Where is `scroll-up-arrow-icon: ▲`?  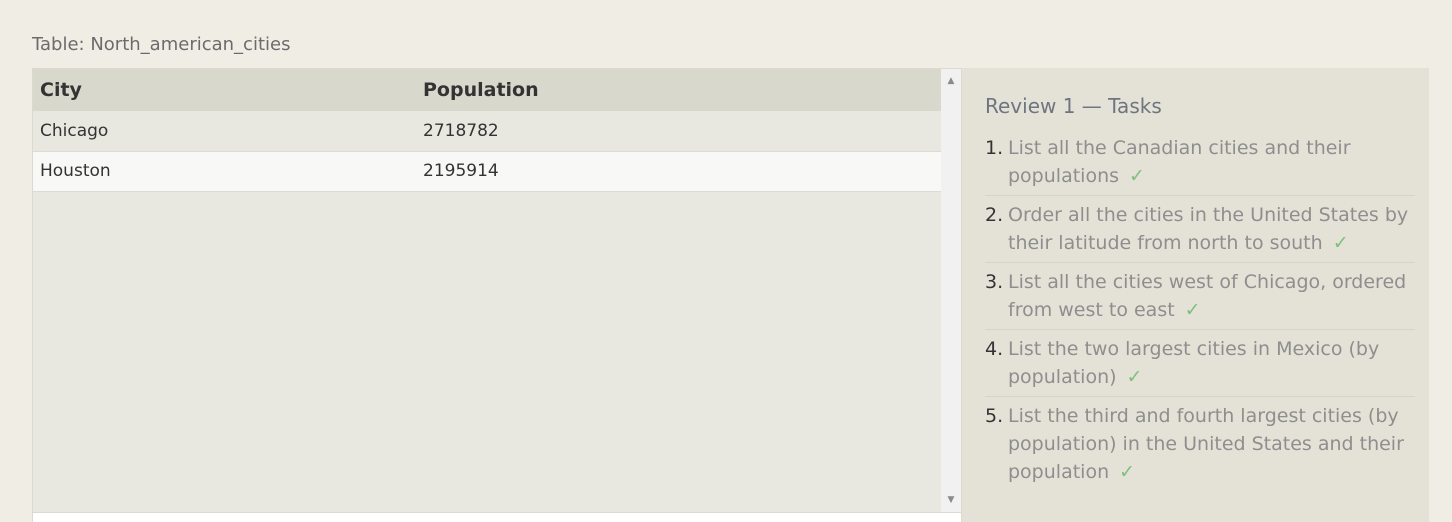 scroll-up-arrow-icon: ▲ is located at coordinates (951, 81).